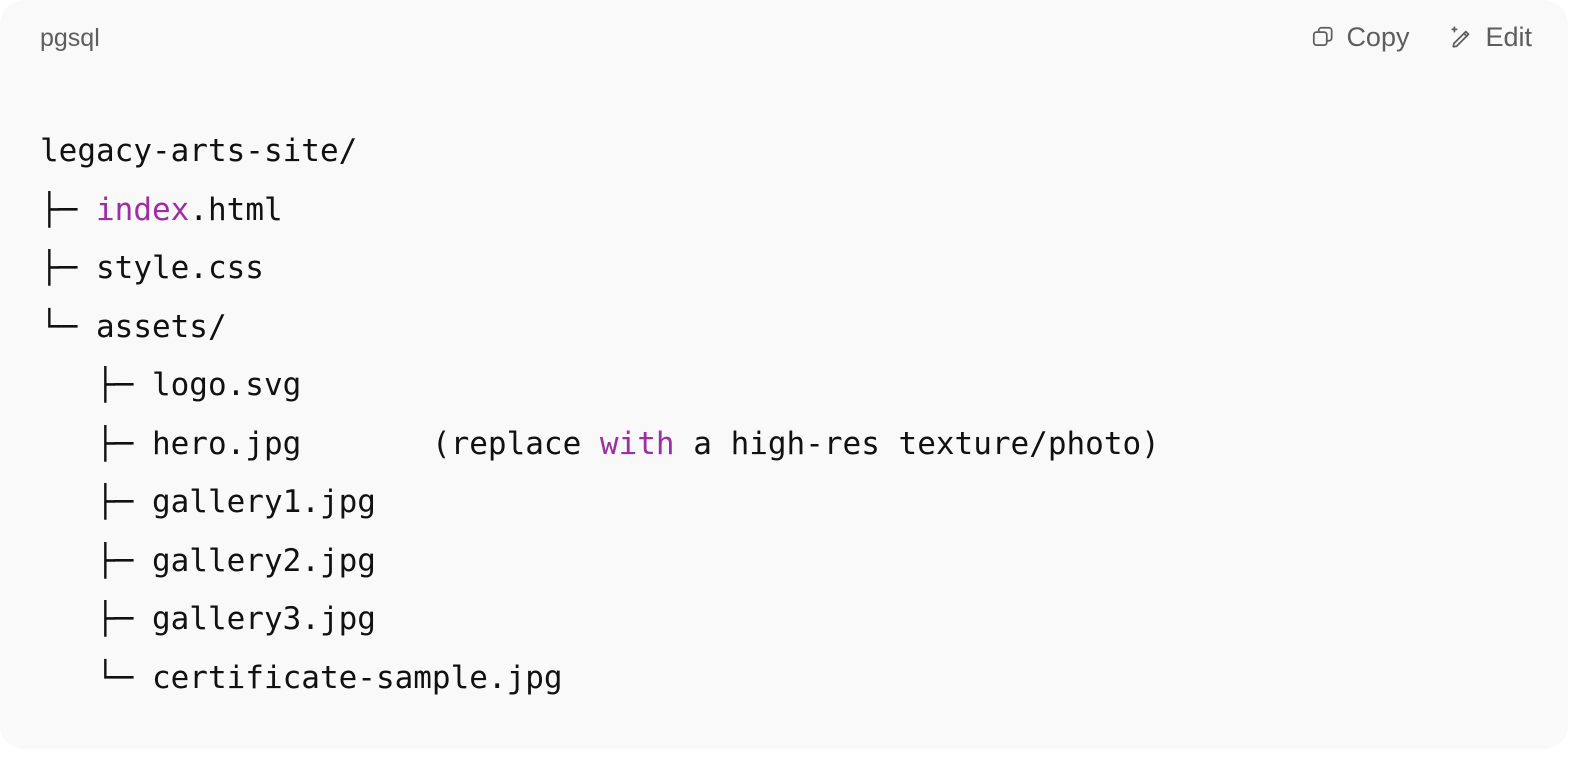 The width and height of the screenshot is (1596, 764). I want to click on code-actions: Copy Edit, so click(1421, 37).